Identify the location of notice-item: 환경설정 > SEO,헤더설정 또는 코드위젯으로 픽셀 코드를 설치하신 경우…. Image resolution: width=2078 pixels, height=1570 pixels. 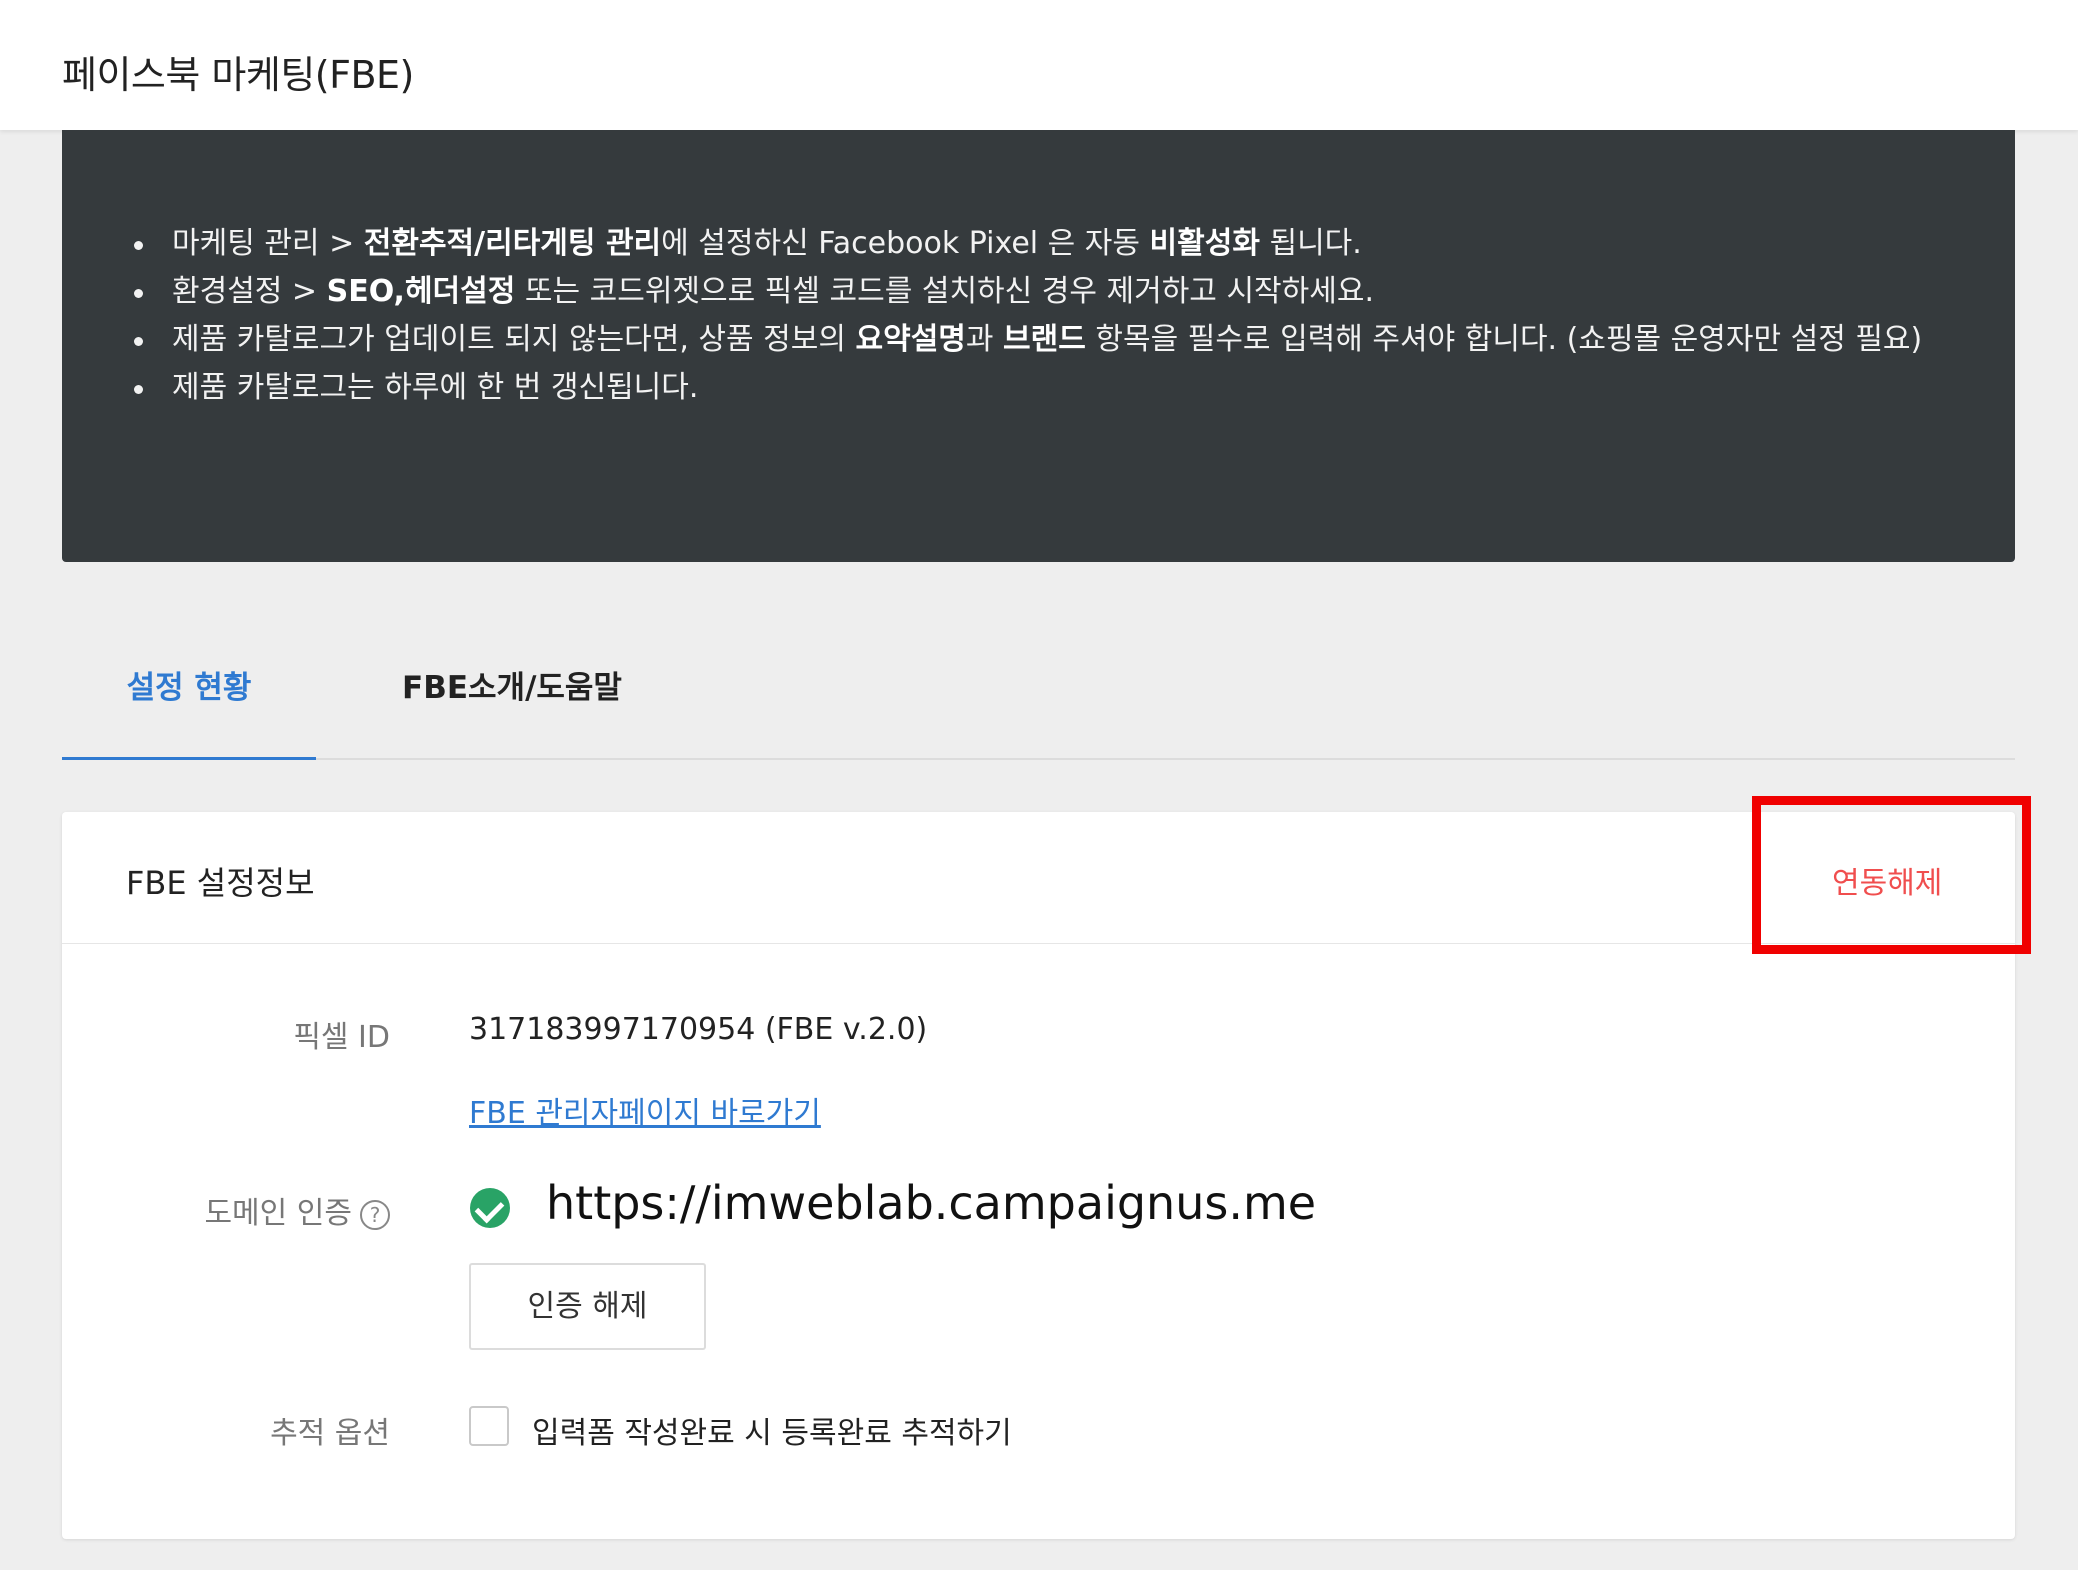
(1053, 292).